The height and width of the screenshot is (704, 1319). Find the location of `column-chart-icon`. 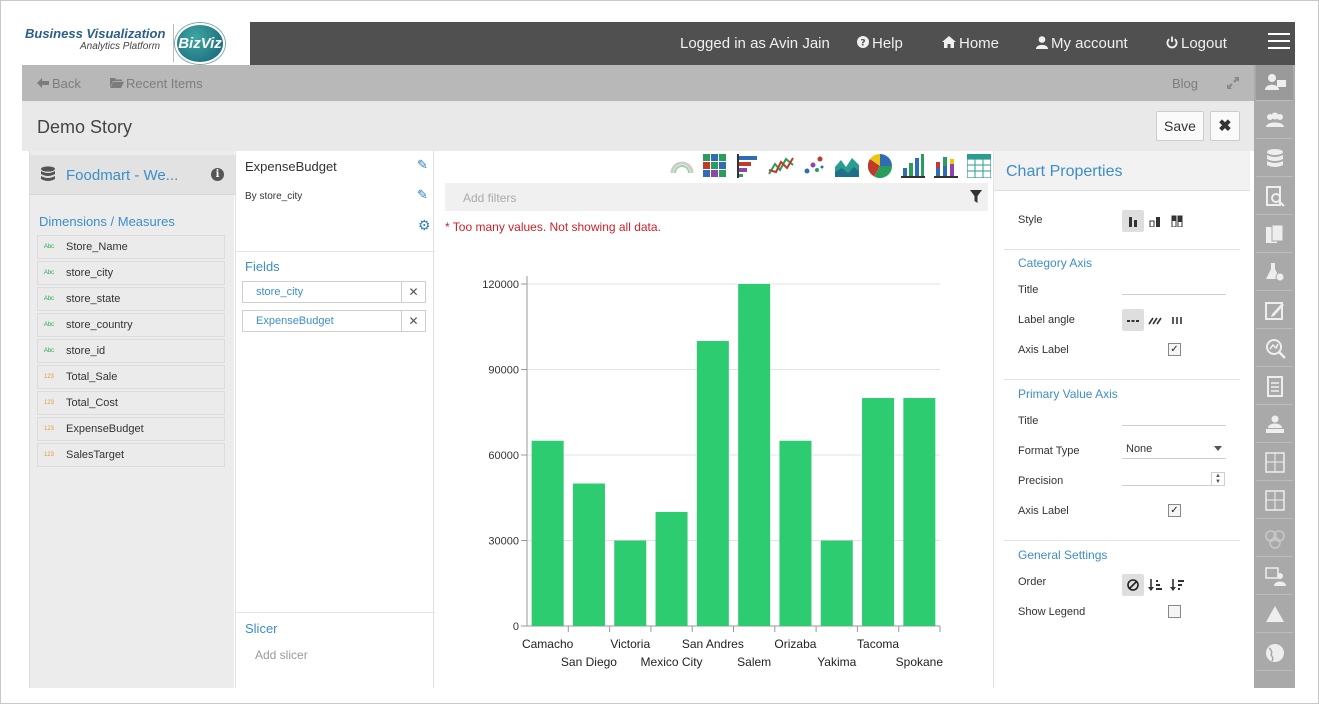

column-chart-icon is located at coordinates (912, 166).